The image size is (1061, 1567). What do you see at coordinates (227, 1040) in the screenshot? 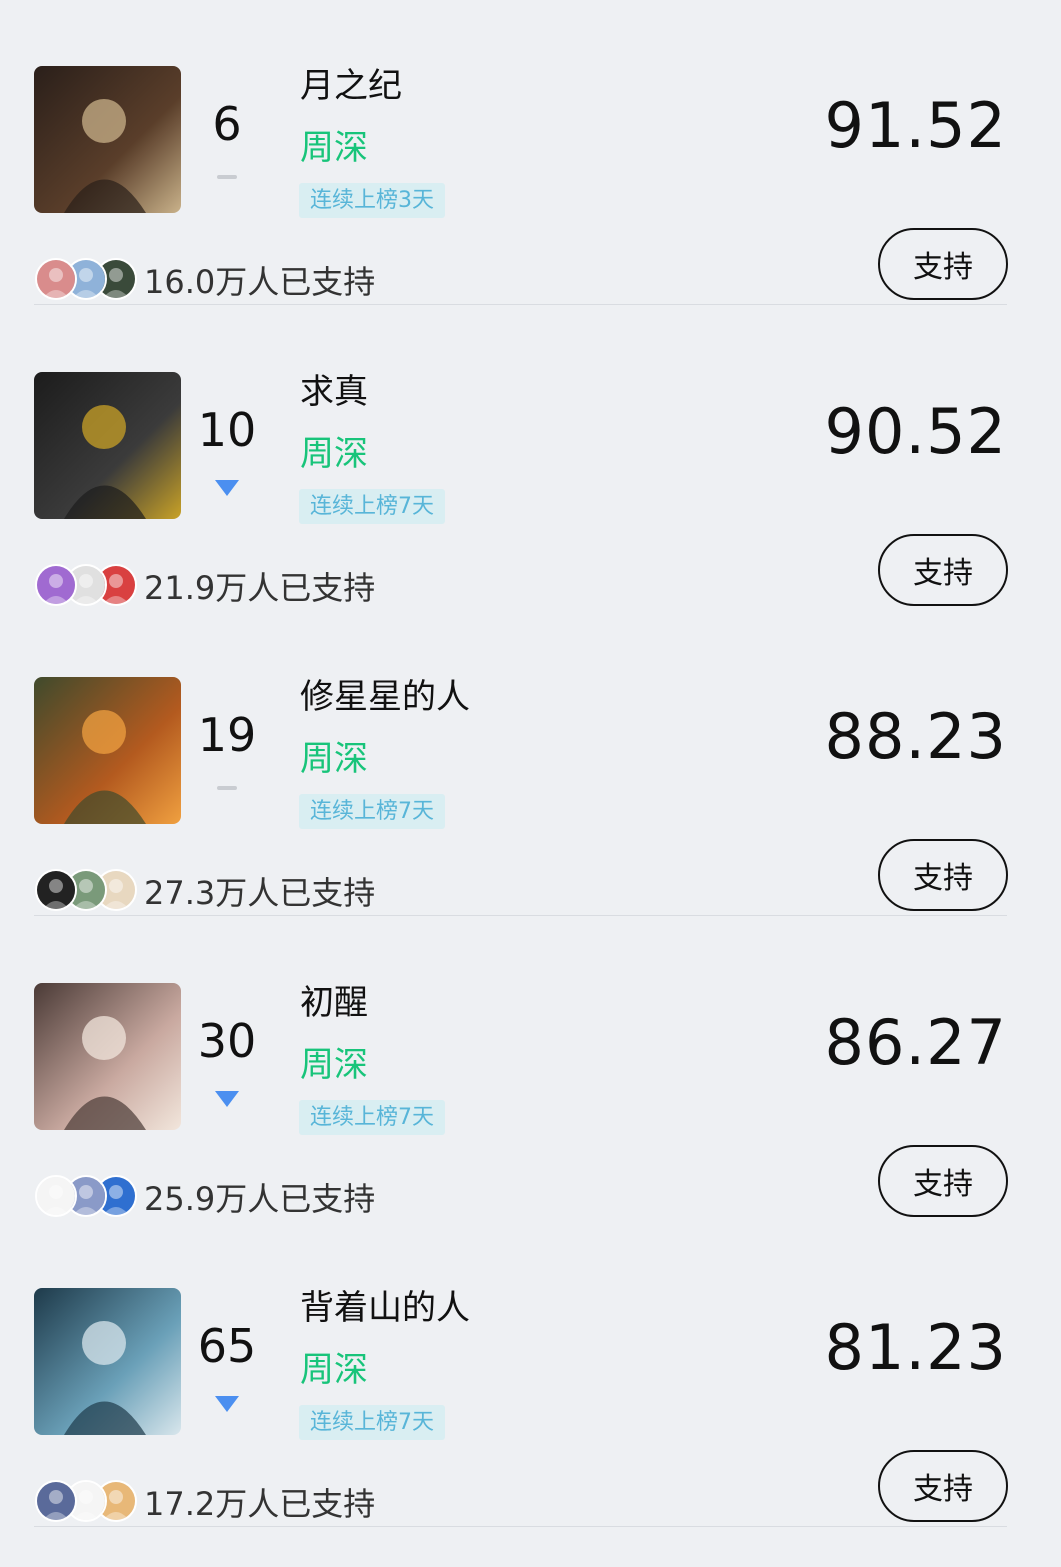
I see `rank-number: 30` at bounding box center [227, 1040].